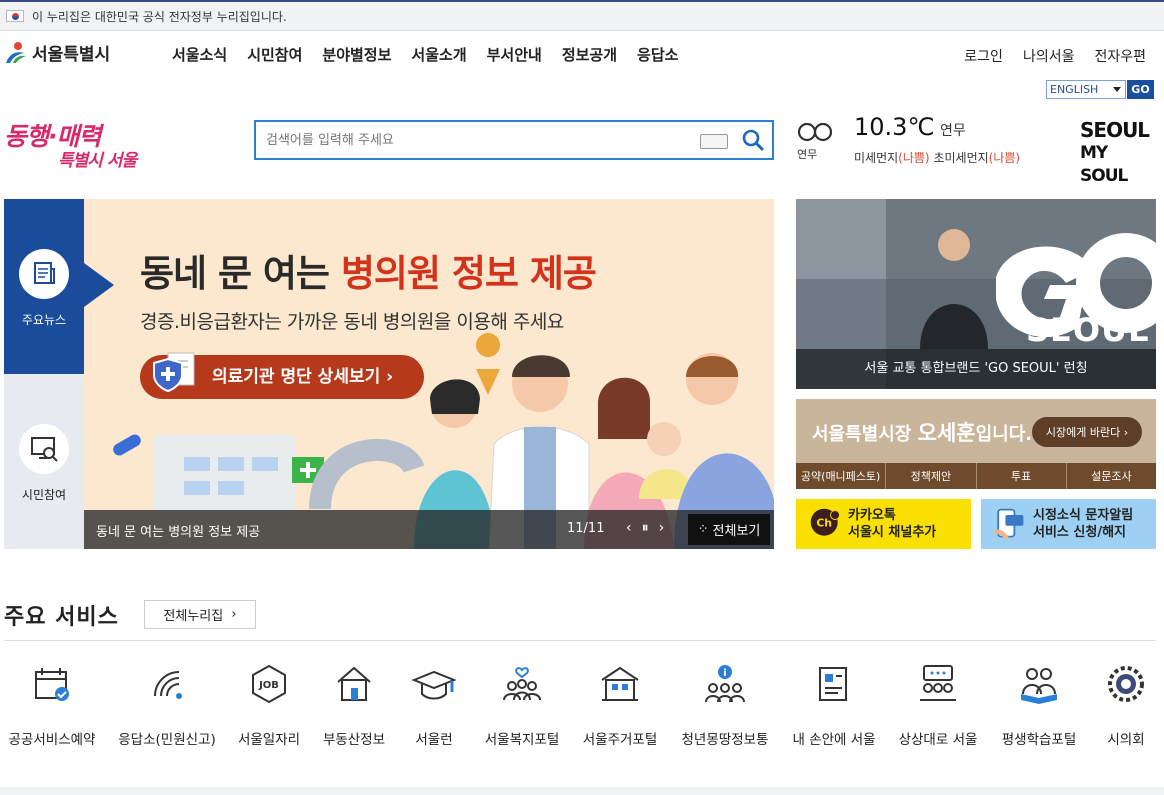 This screenshot has width=1164, height=795. What do you see at coordinates (938, 683) in the screenshot?
I see `discussion-icon` at bounding box center [938, 683].